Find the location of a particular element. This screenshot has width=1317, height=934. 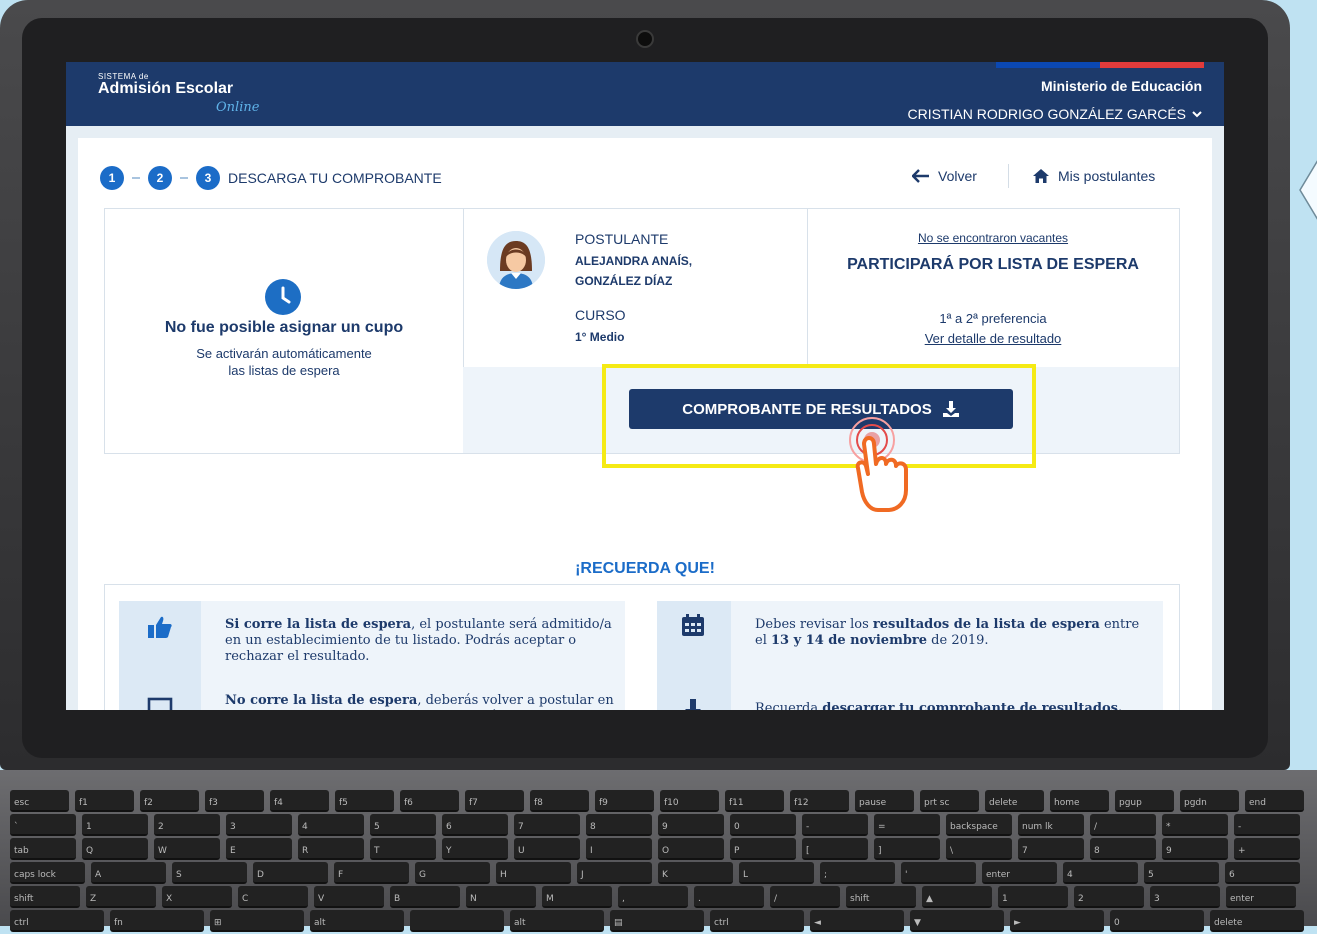

key-row-5: shift Z X C V B N M,. / shift ▲ 1 2 3 enter is located at coordinates (653, 898).